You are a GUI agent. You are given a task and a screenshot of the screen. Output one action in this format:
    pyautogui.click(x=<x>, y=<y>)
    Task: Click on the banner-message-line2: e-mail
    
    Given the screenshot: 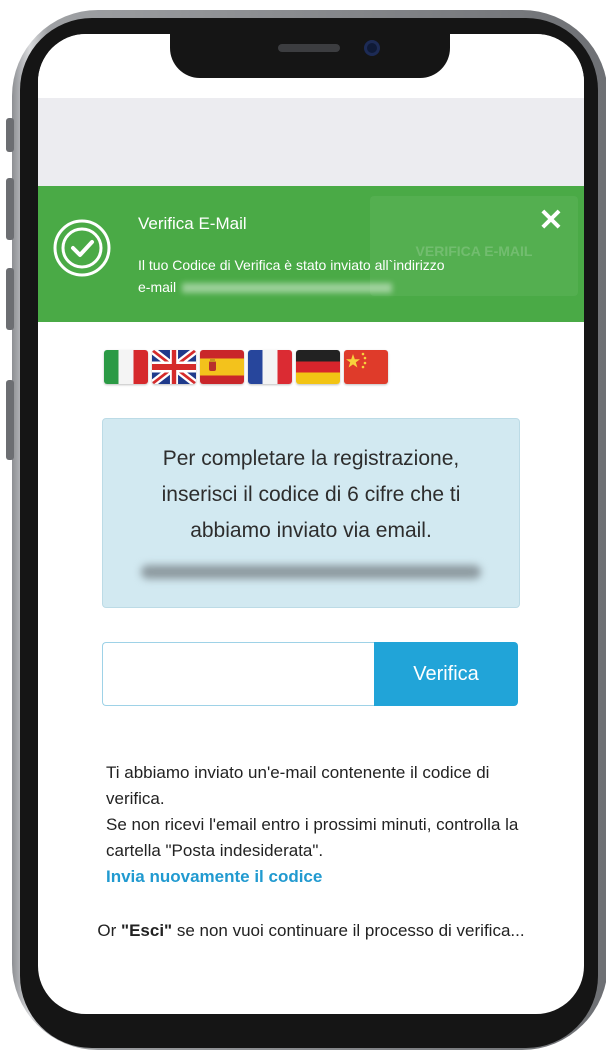 What is the action you would take?
    pyautogui.click(x=157, y=287)
    